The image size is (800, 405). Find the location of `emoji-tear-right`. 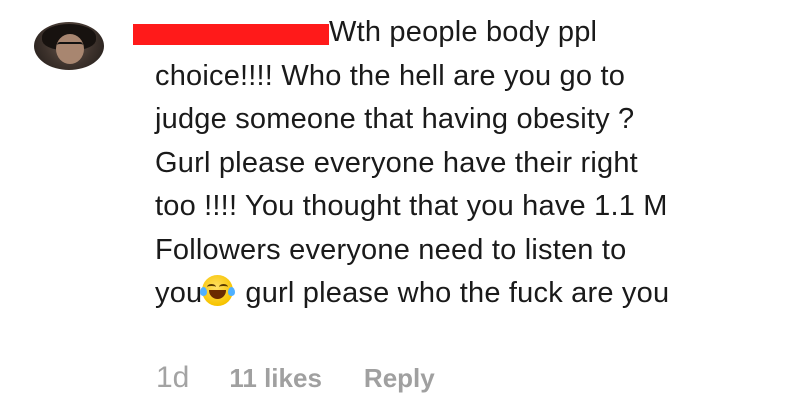

emoji-tear-right is located at coordinates (232, 291).